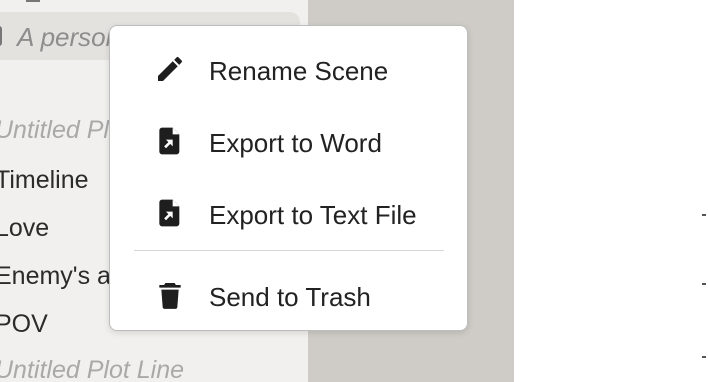 Image resolution: width=708 pixels, height=382 pixels. Describe the element at coordinates (24, 228) in the screenshot. I see `plot-line-item: Love` at that location.